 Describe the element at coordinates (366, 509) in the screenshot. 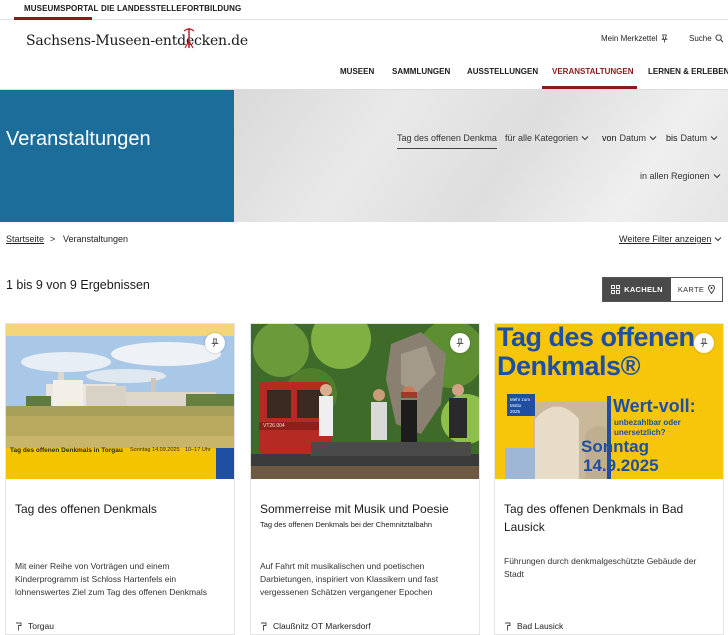

I see `event-title: Sommerreise mit Musik und Poesie` at that location.